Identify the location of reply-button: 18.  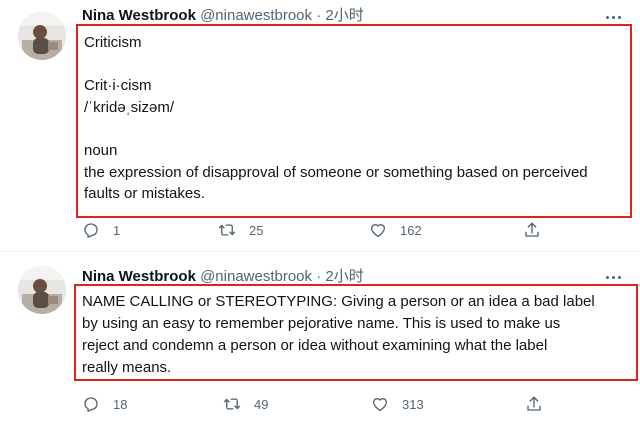
(104, 404).